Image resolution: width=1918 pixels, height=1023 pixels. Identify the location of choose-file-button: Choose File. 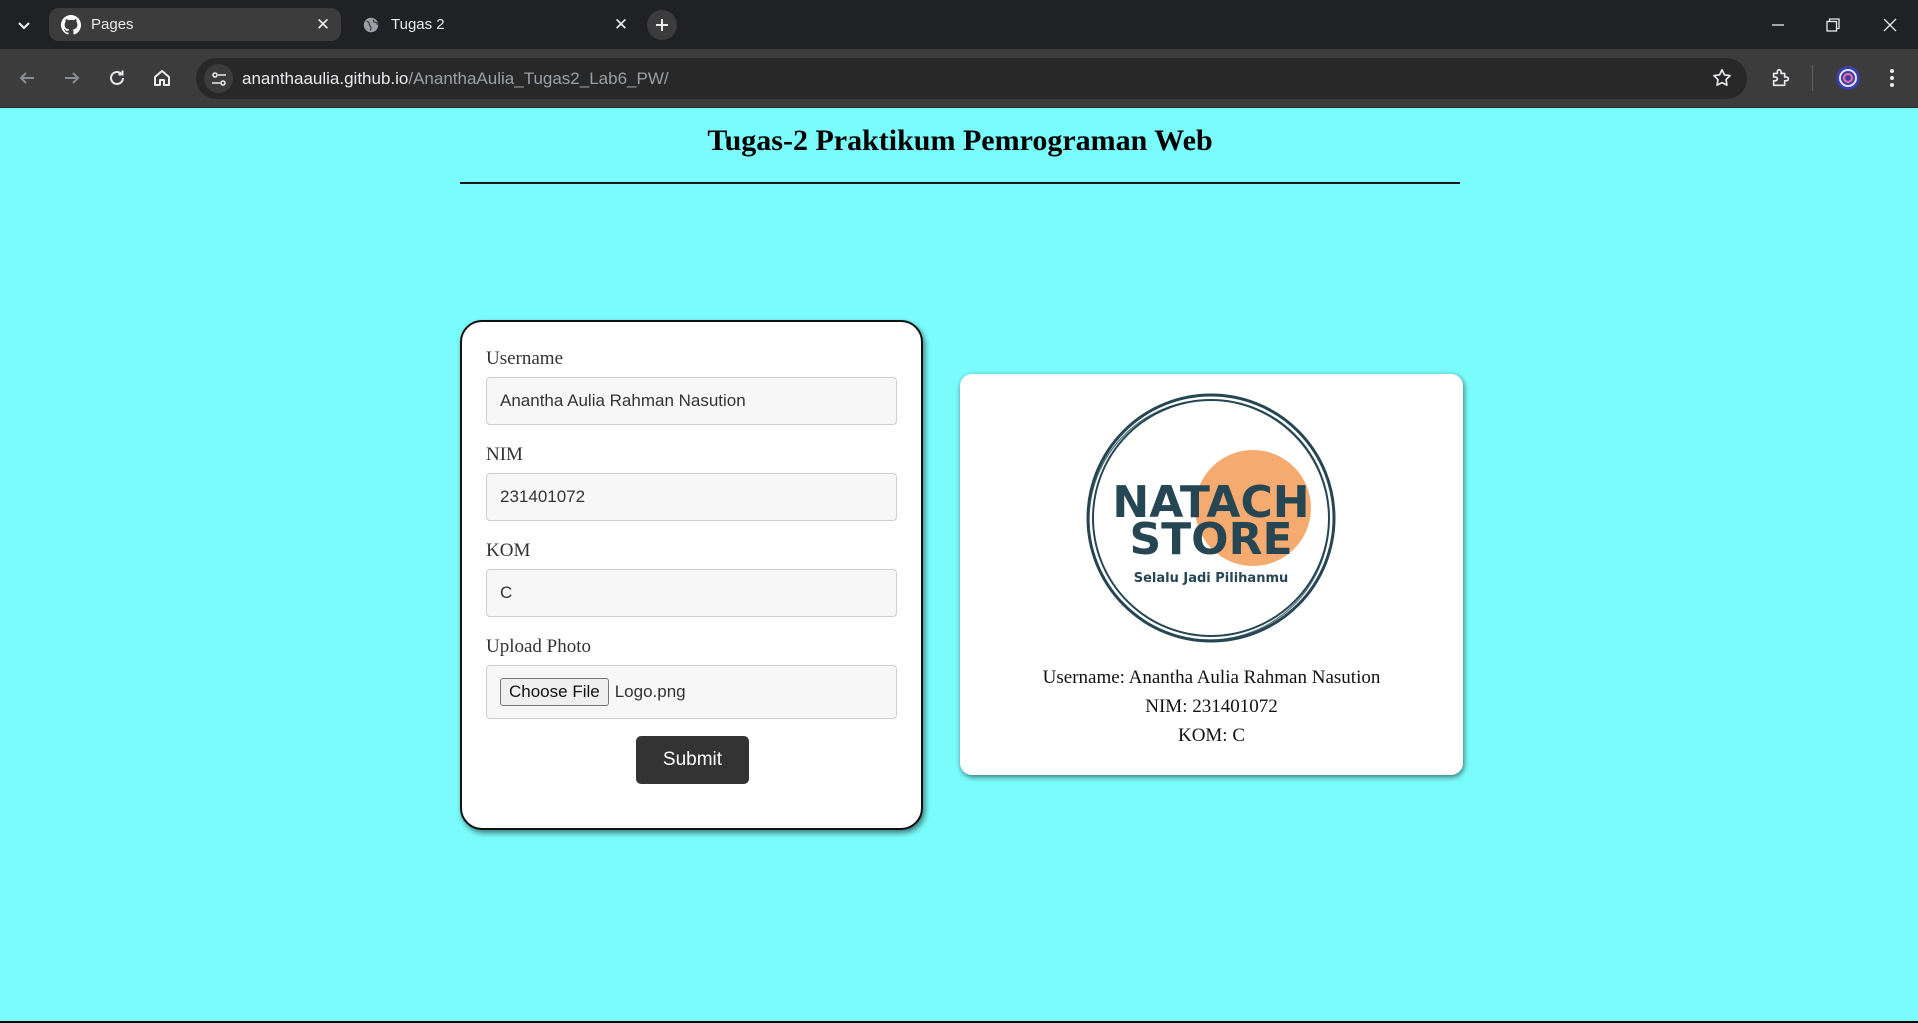
(554, 692).